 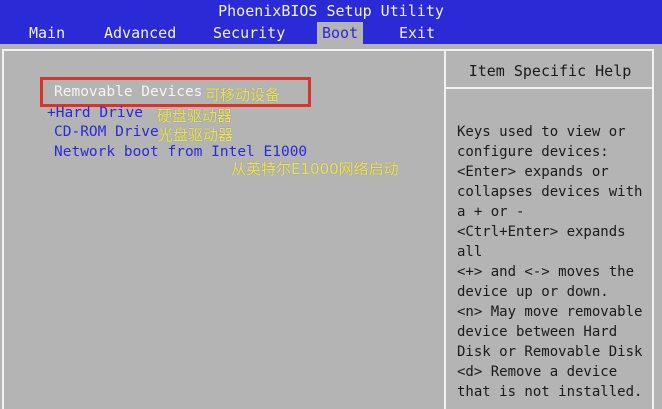 I want to click on help-line: that is not installed., so click(x=550, y=392).